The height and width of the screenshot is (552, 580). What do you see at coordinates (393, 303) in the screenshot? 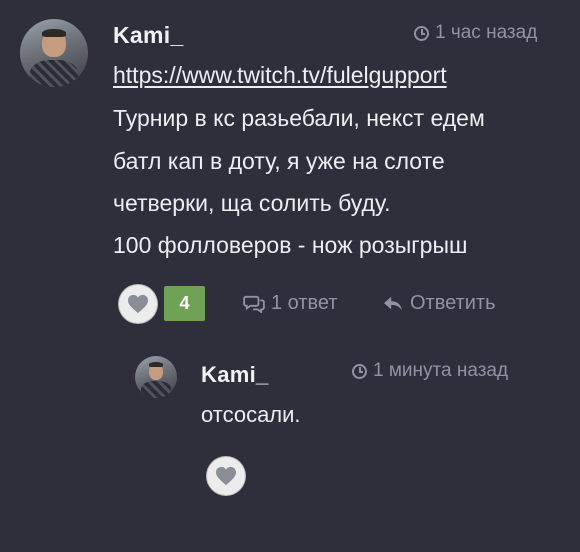
I see `reply-arrow-icon` at bounding box center [393, 303].